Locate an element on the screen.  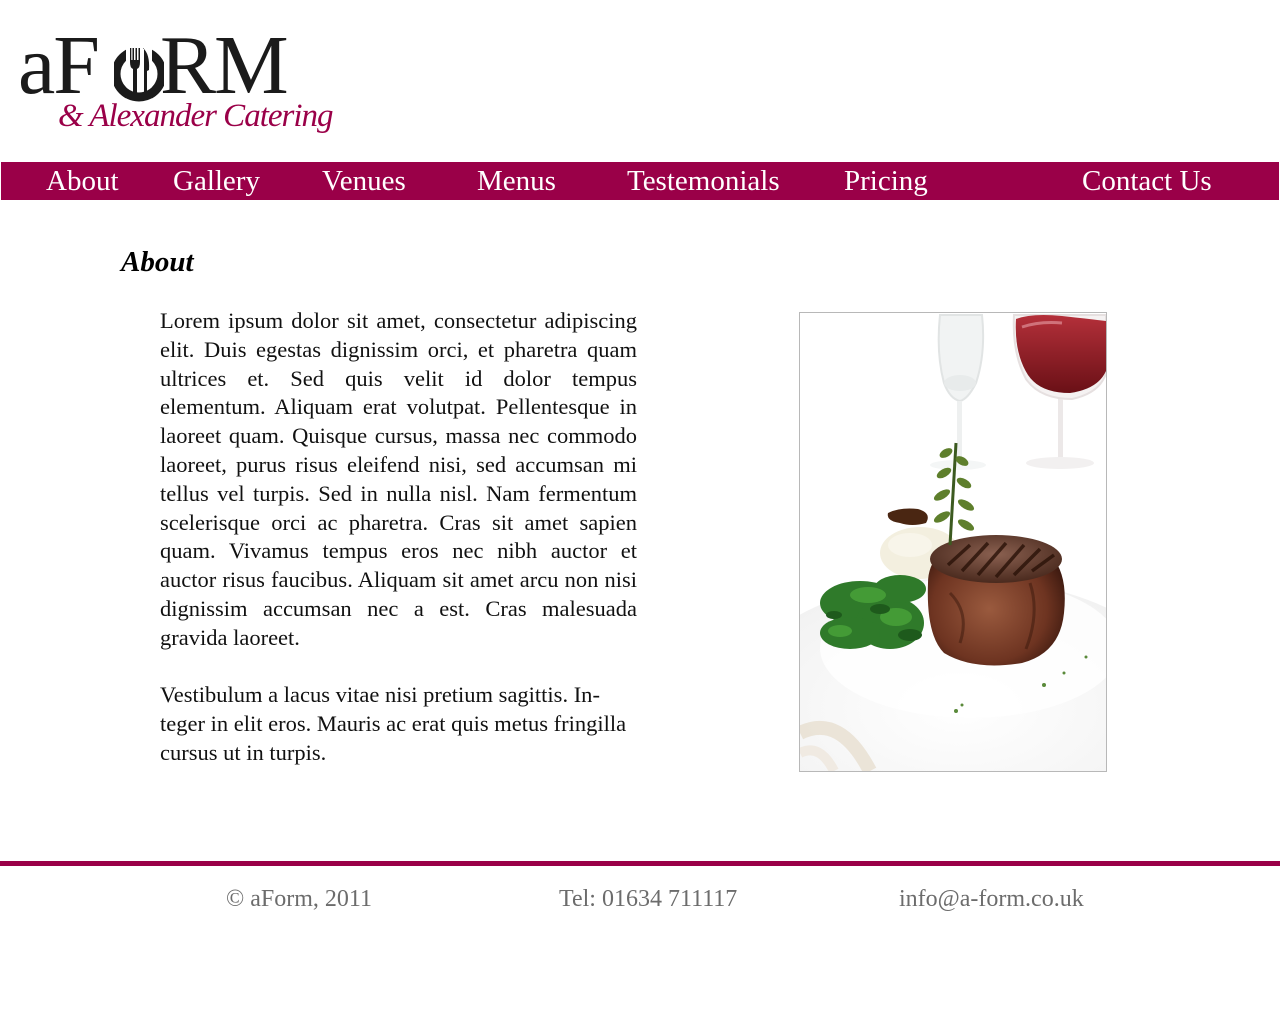
steak-dish-illustration is located at coordinates (953, 542).